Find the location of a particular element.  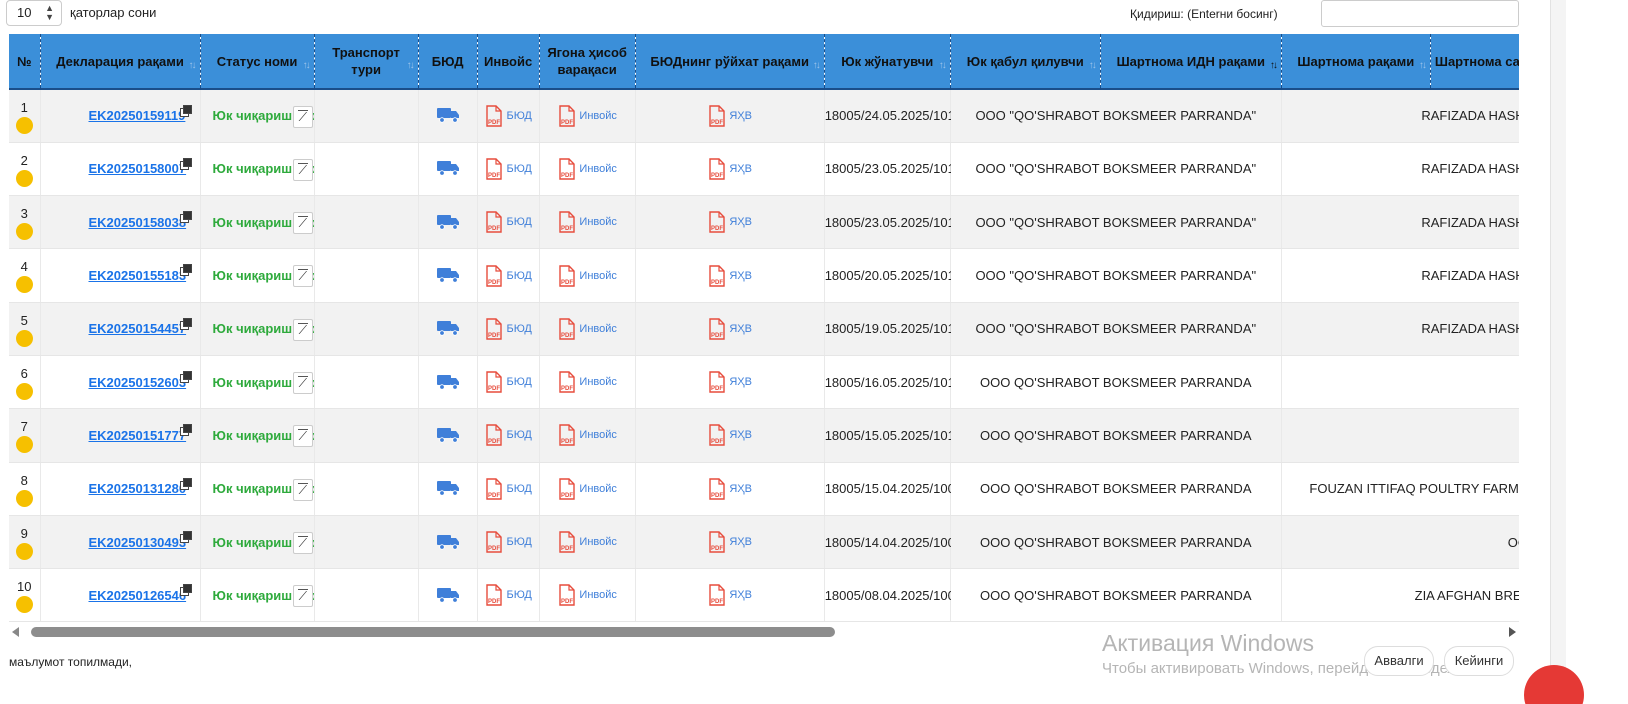

declaration-link: EK20250154457 is located at coordinates (120, 329).